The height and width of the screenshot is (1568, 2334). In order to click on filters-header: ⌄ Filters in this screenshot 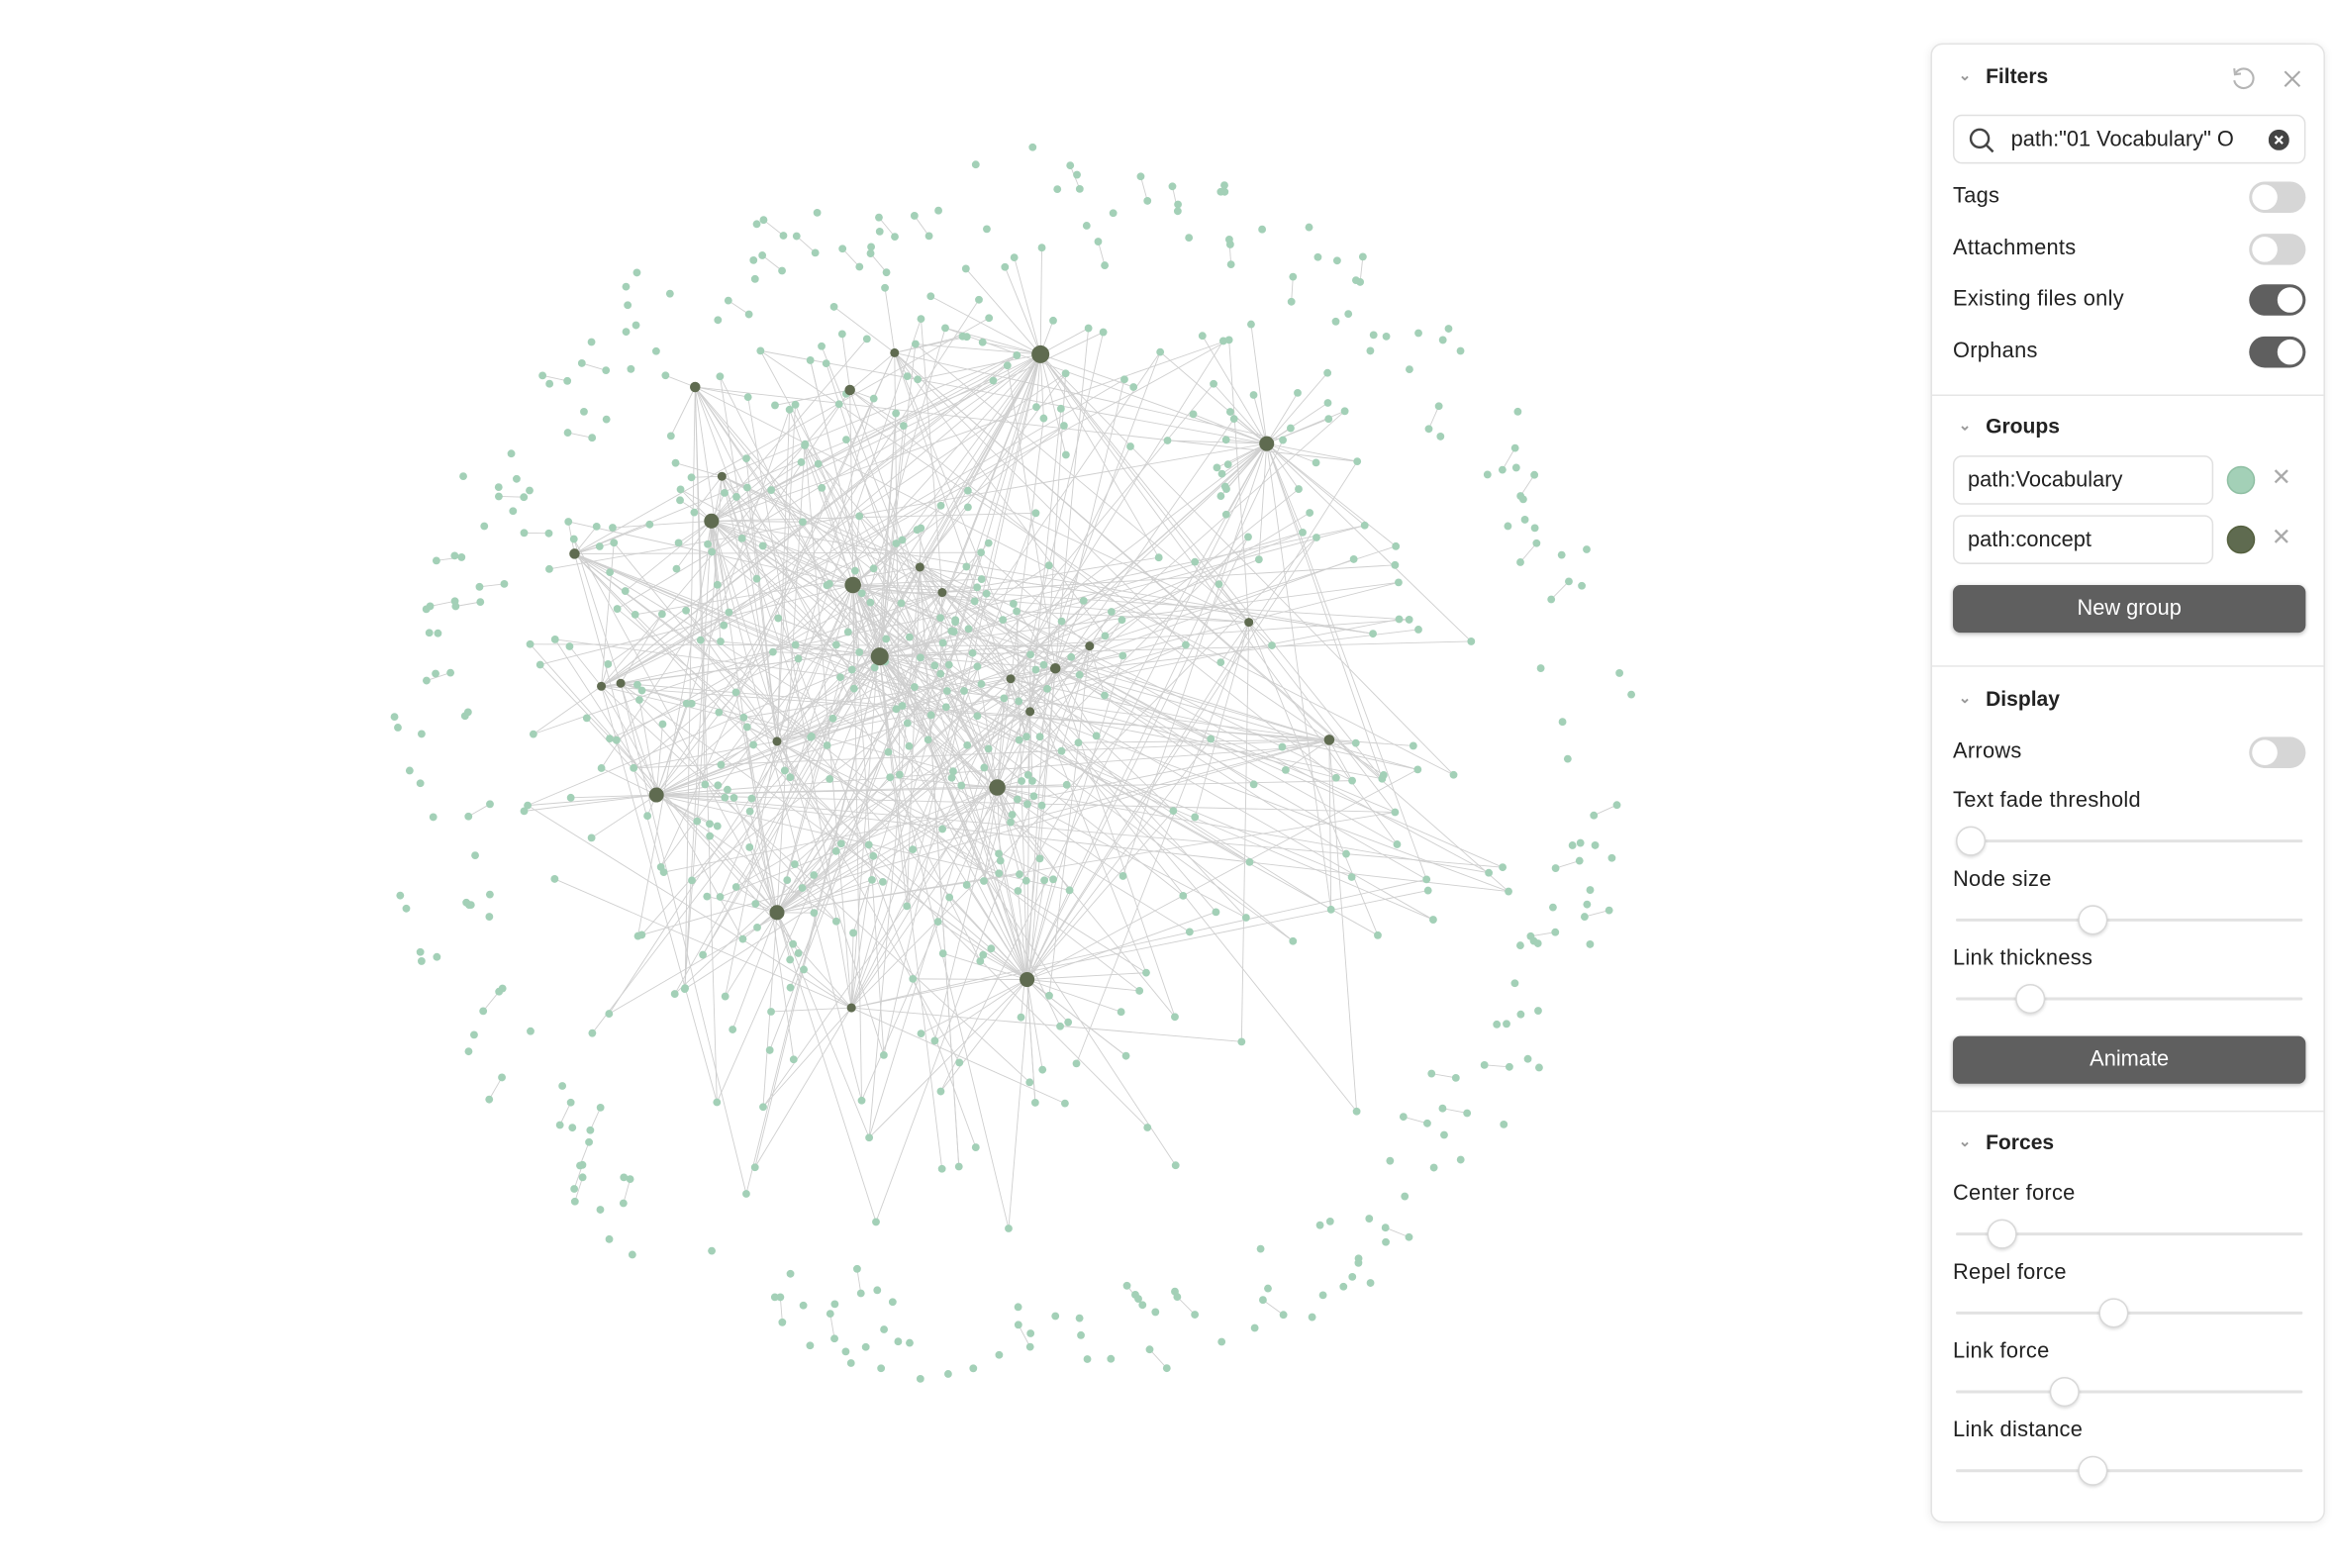, I will do `click(2003, 76)`.